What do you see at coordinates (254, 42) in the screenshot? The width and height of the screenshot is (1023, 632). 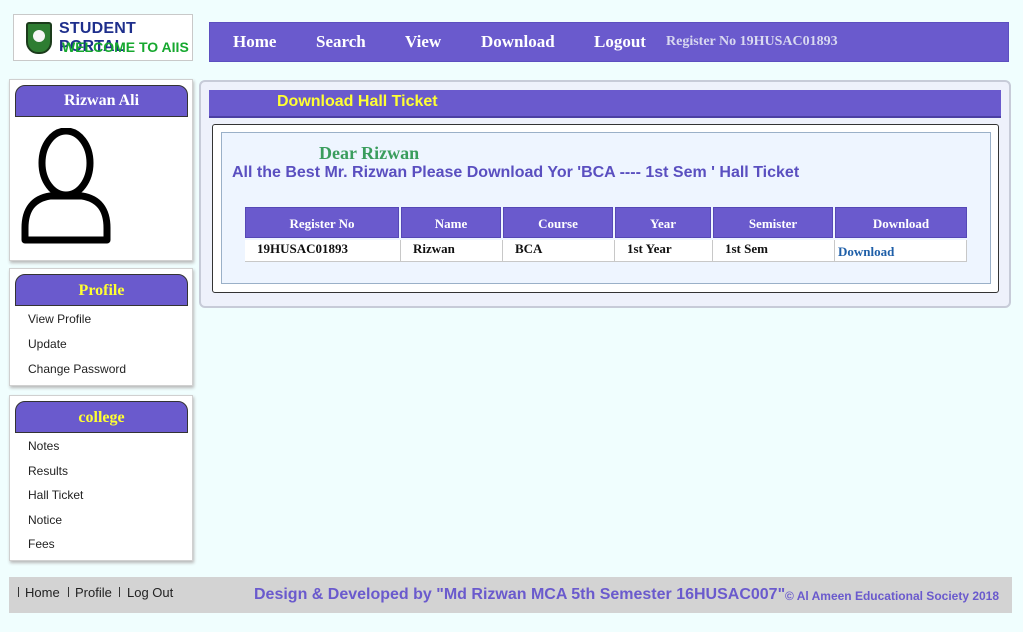 I see `nav-home: Home` at bounding box center [254, 42].